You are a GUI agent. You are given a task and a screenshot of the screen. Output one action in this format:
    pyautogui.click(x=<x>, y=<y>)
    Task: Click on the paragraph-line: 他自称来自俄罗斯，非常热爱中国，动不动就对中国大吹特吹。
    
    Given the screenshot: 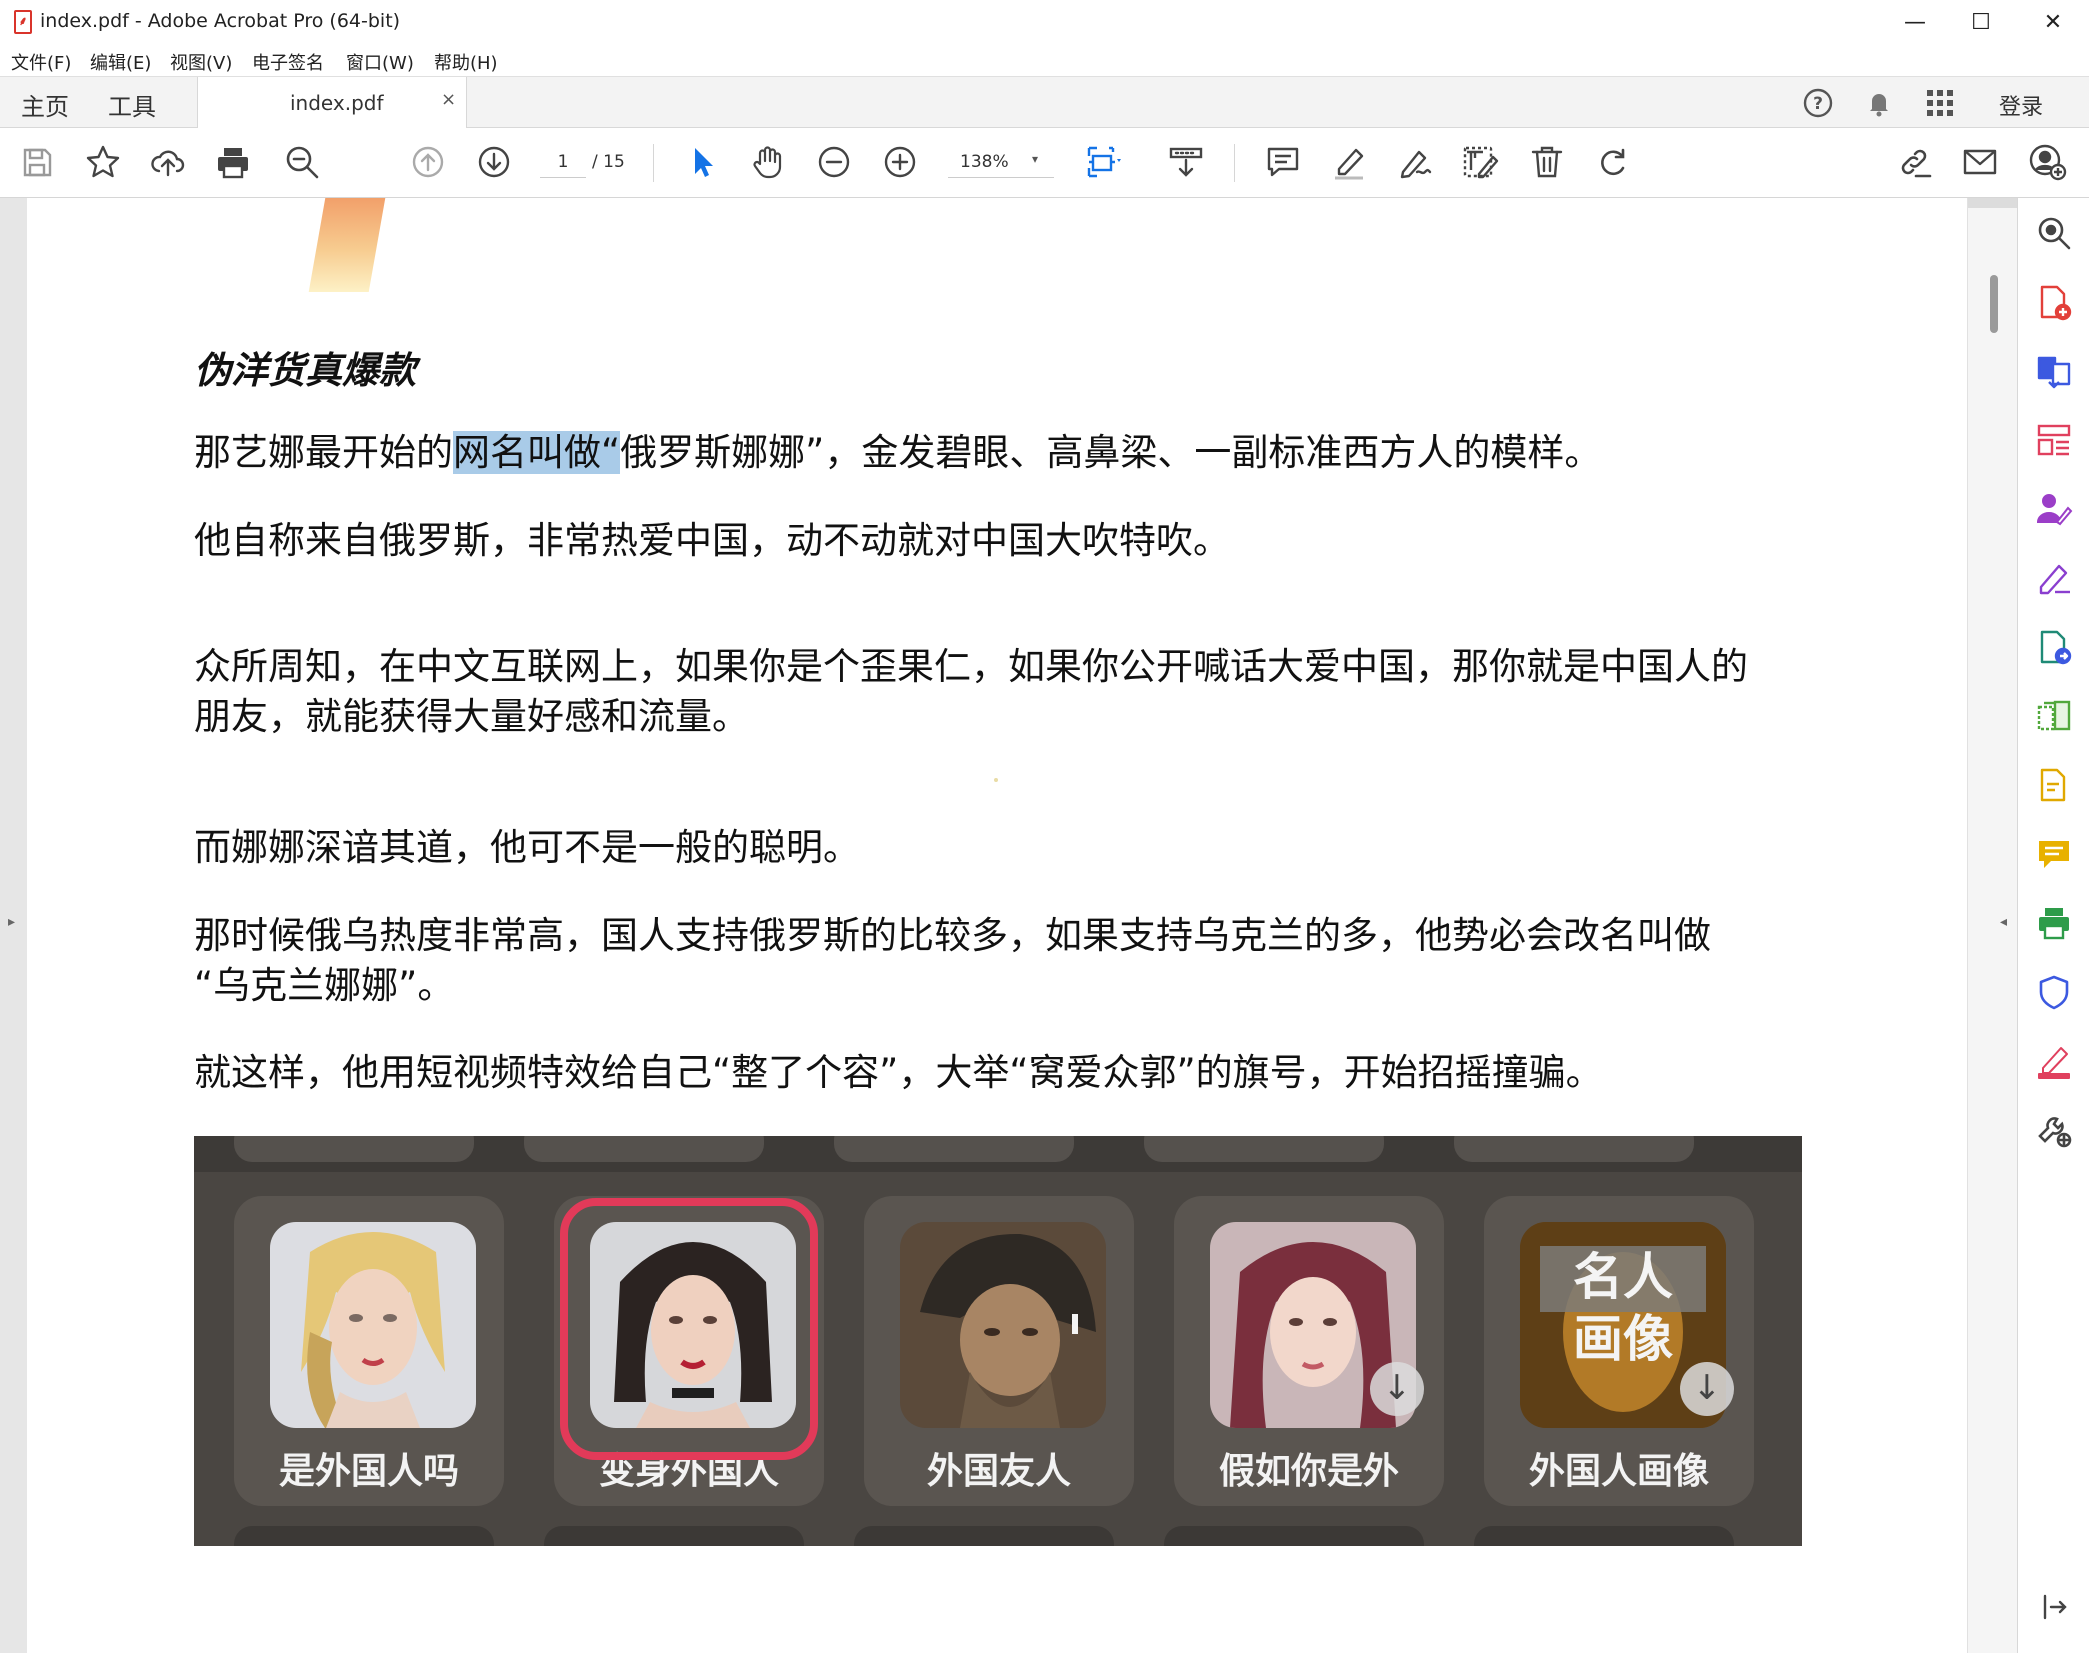 What is the action you would take?
    pyautogui.click(x=712, y=540)
    